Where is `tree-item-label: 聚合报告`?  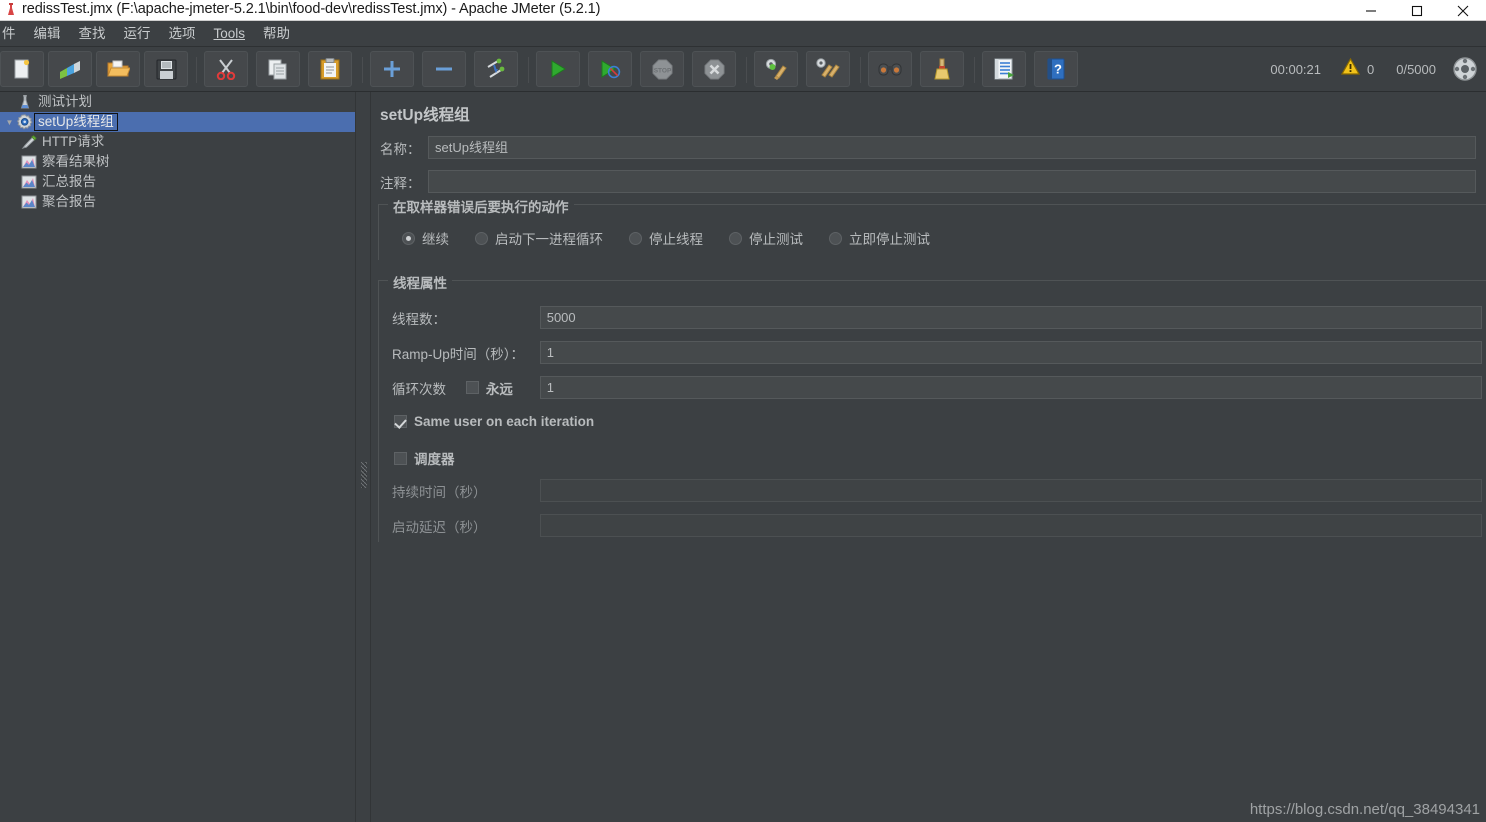 tree-item-label: 聚合报告 is located at coordinates (69, 201).